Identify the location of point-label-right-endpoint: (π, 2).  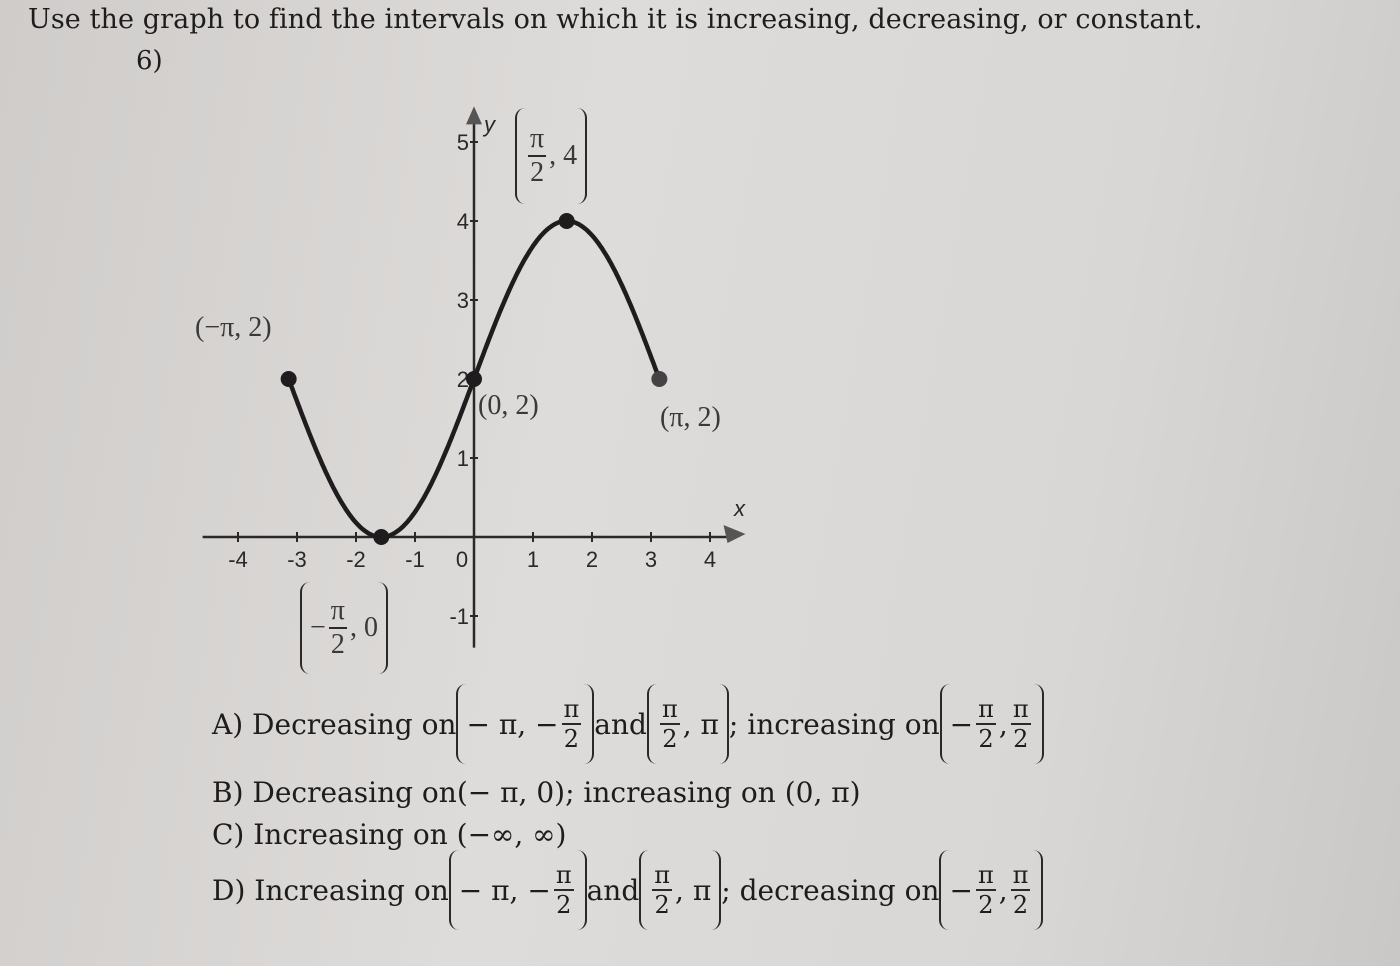
(690, 417).